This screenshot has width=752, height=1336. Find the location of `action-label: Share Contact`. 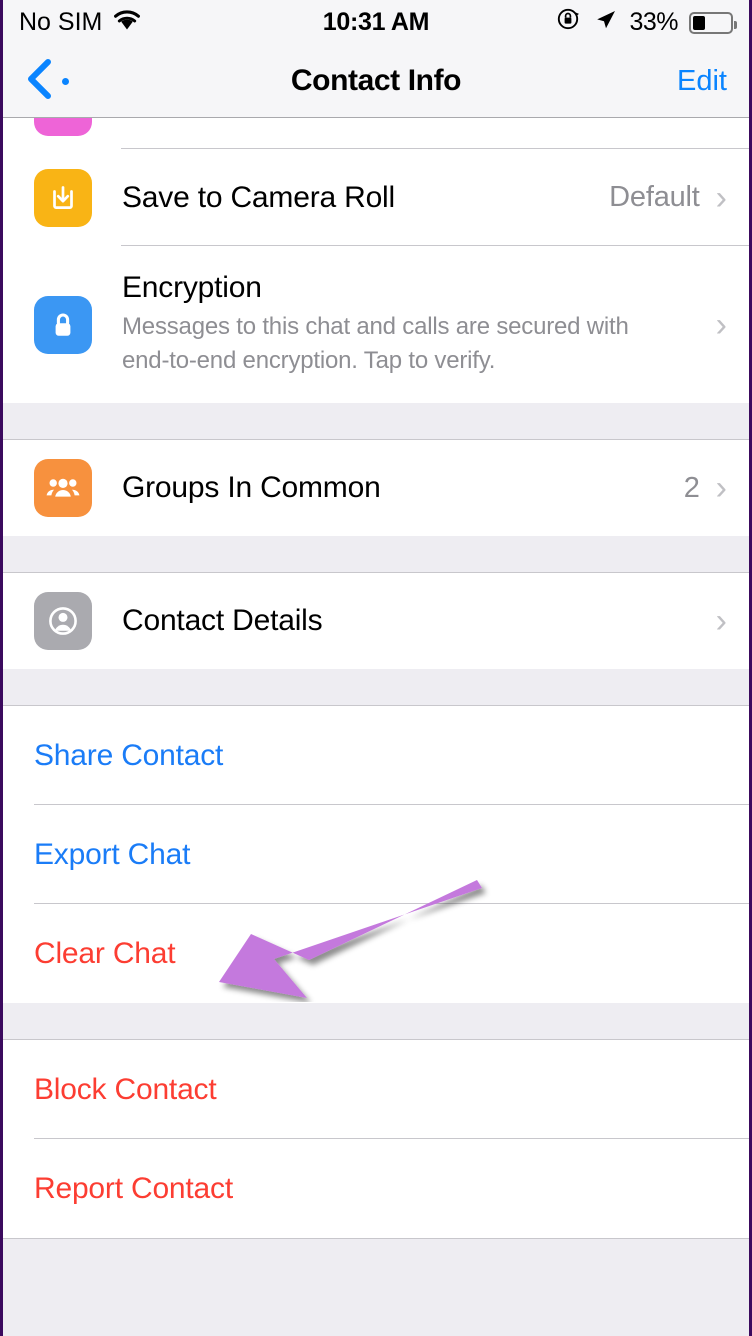

action-label: Share Contact is located at coordinates (129, 755).